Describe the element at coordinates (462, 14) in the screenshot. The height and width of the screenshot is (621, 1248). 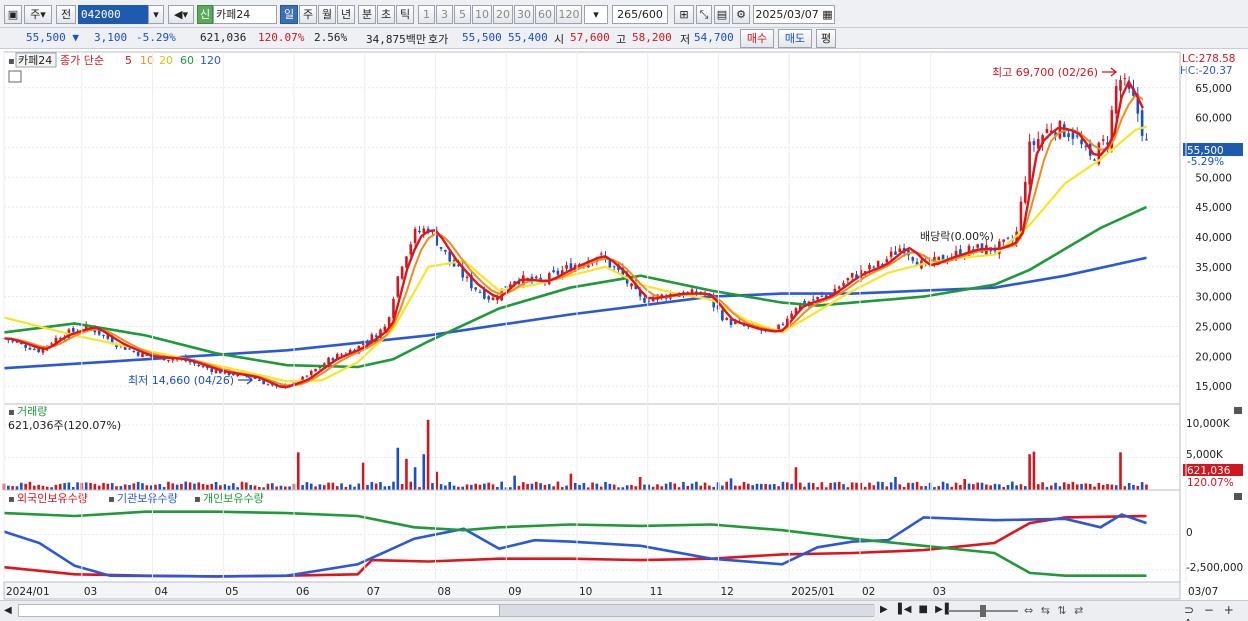
I see `interval-5-button: 5` at that location.